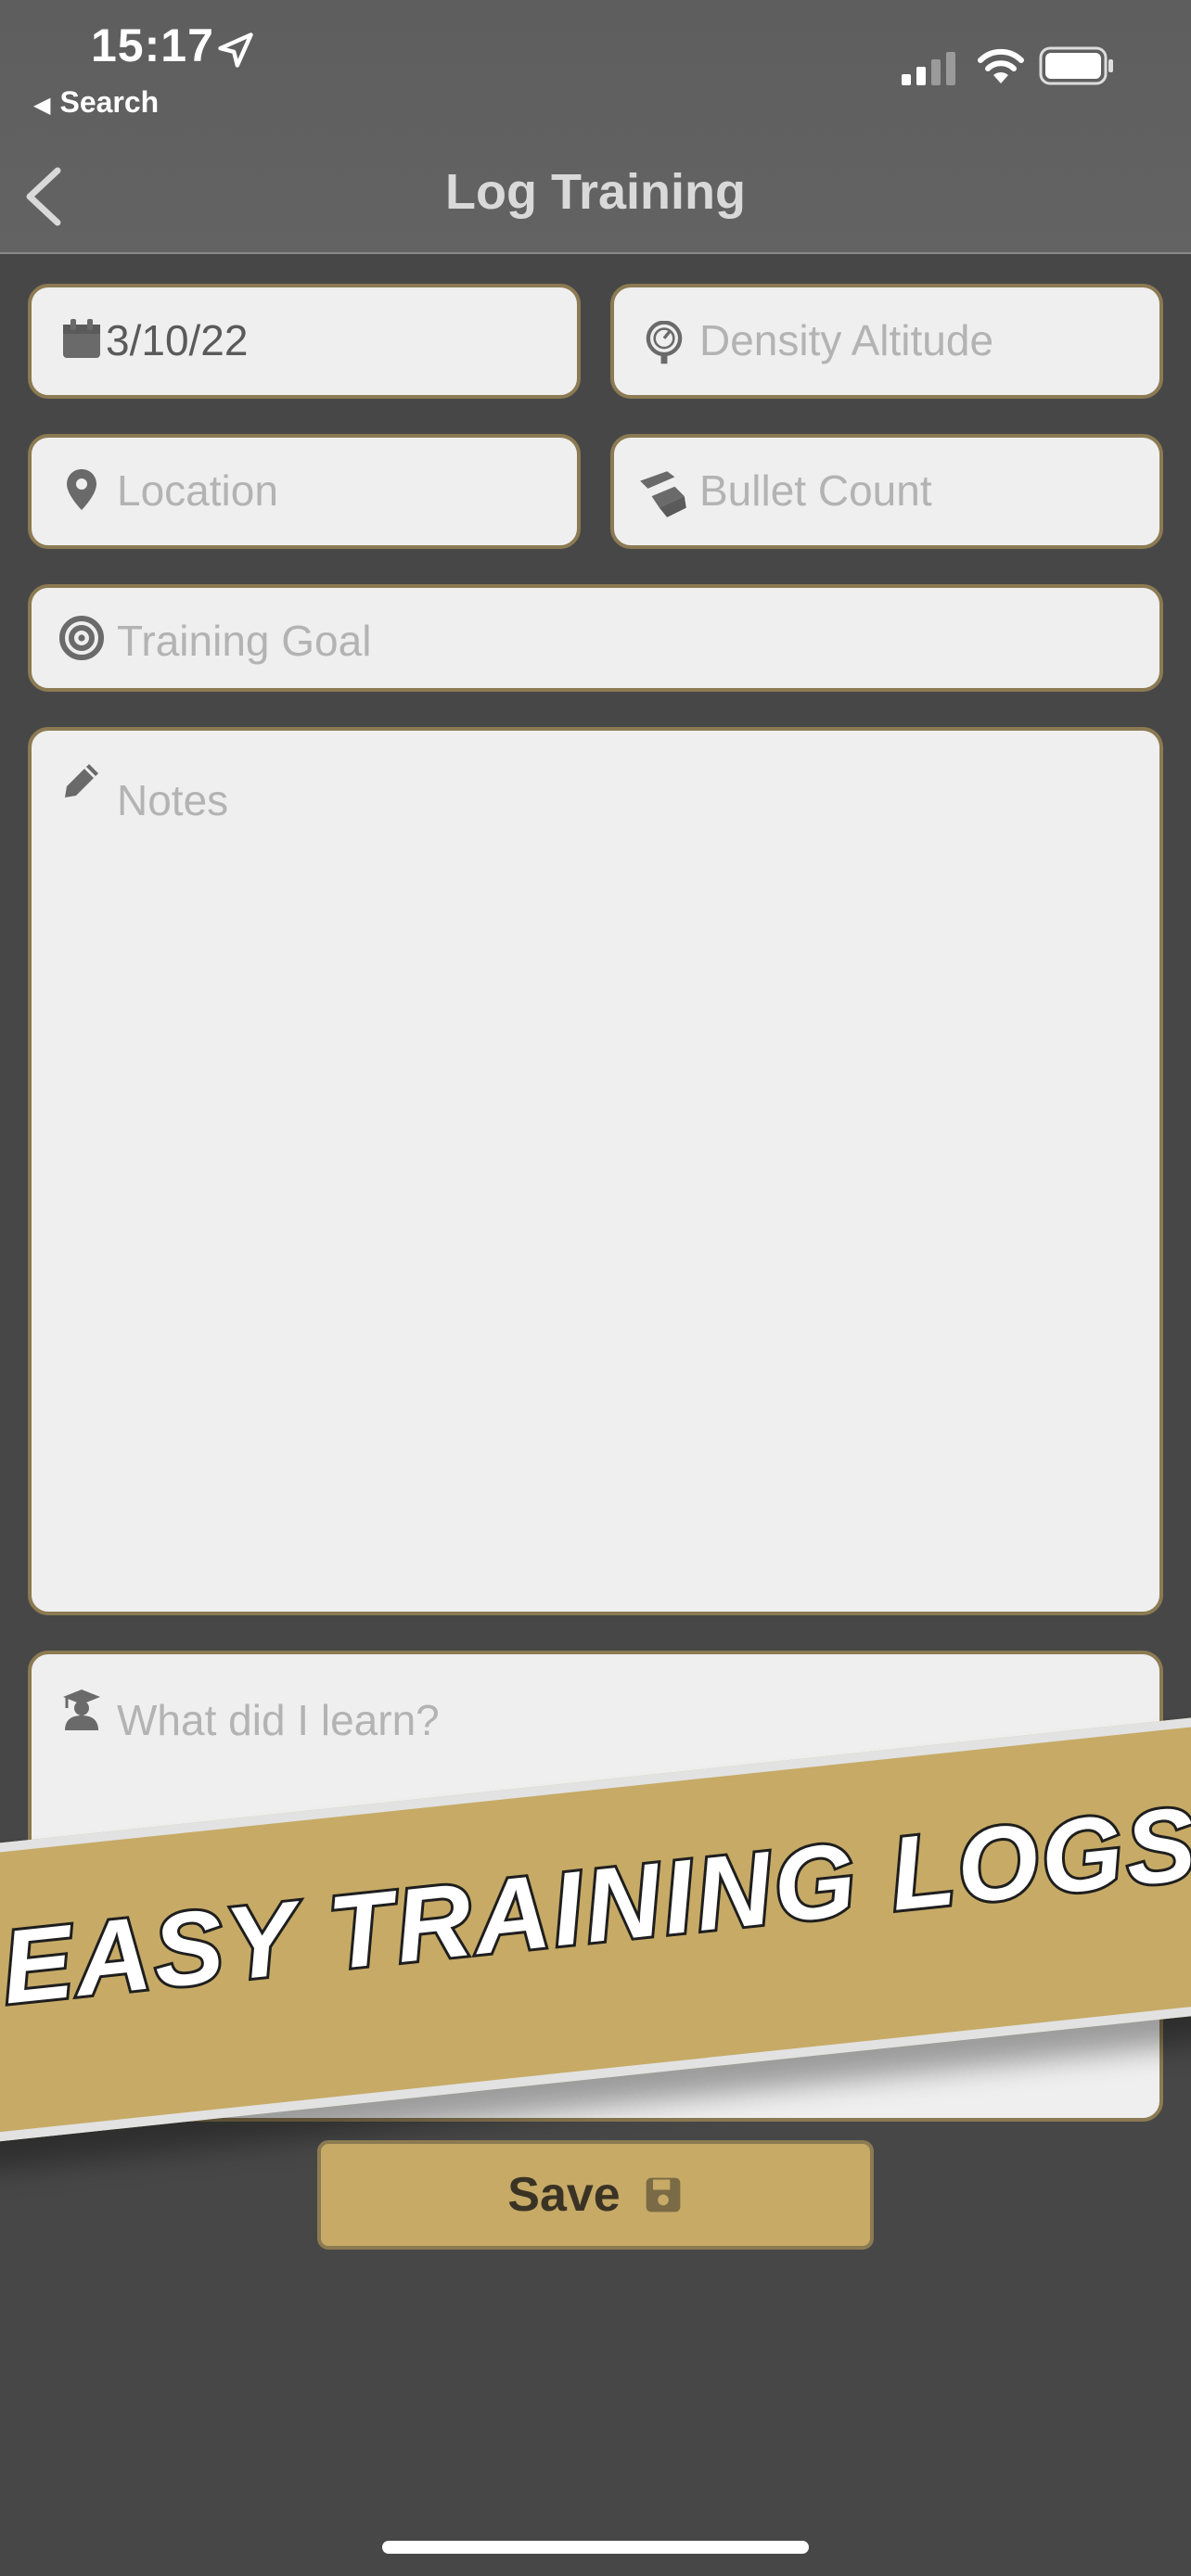 The image size is (1191, 2576). Describe the element at coordinates (663, 2195) in the screenshot. I see `floppy-disk-icon` at that location.